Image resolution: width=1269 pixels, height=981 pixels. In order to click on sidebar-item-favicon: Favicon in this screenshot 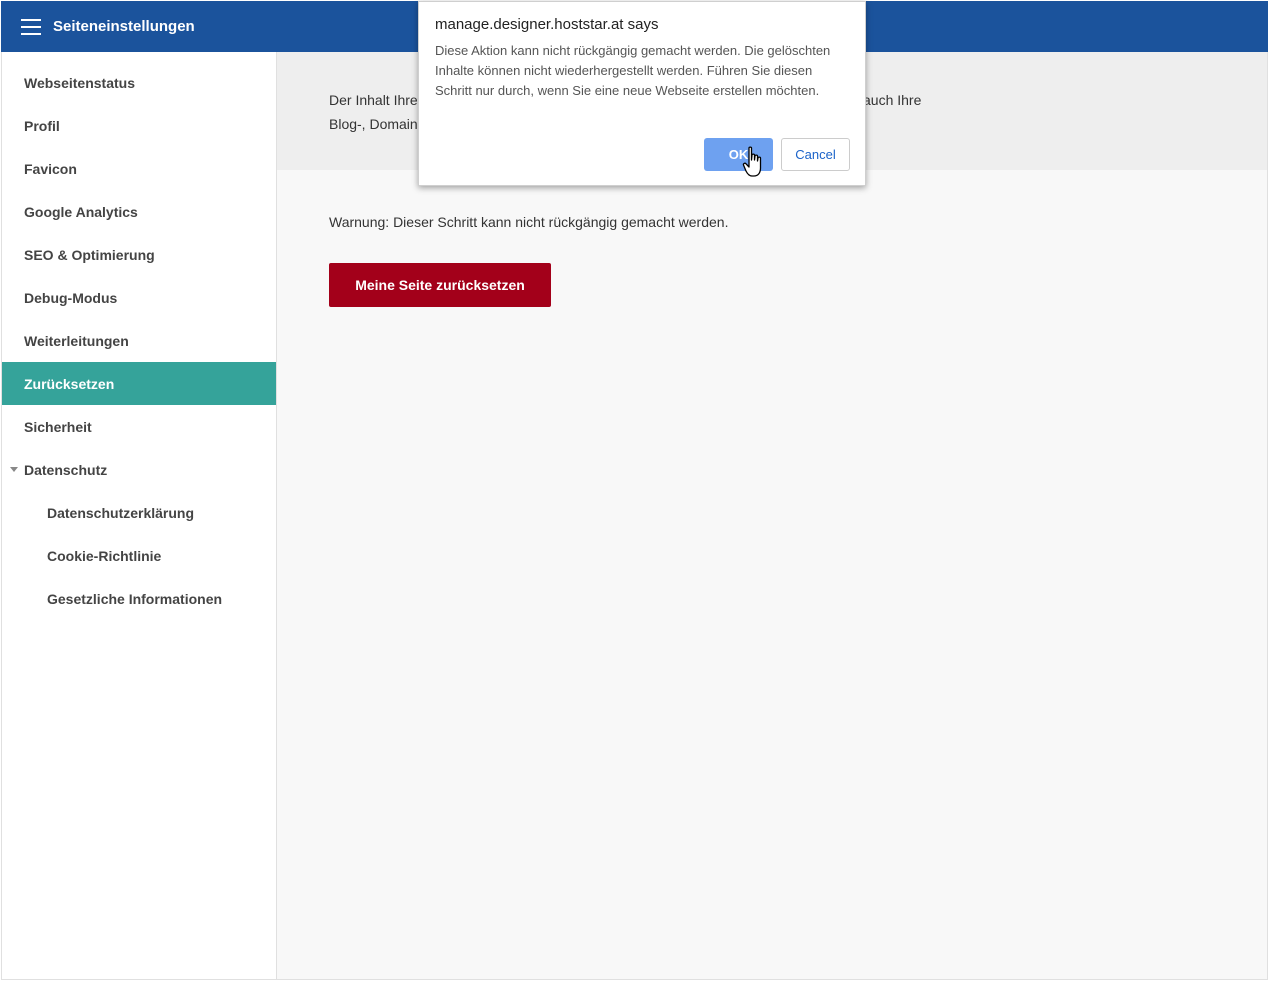, I will do `click(139, 168)`.